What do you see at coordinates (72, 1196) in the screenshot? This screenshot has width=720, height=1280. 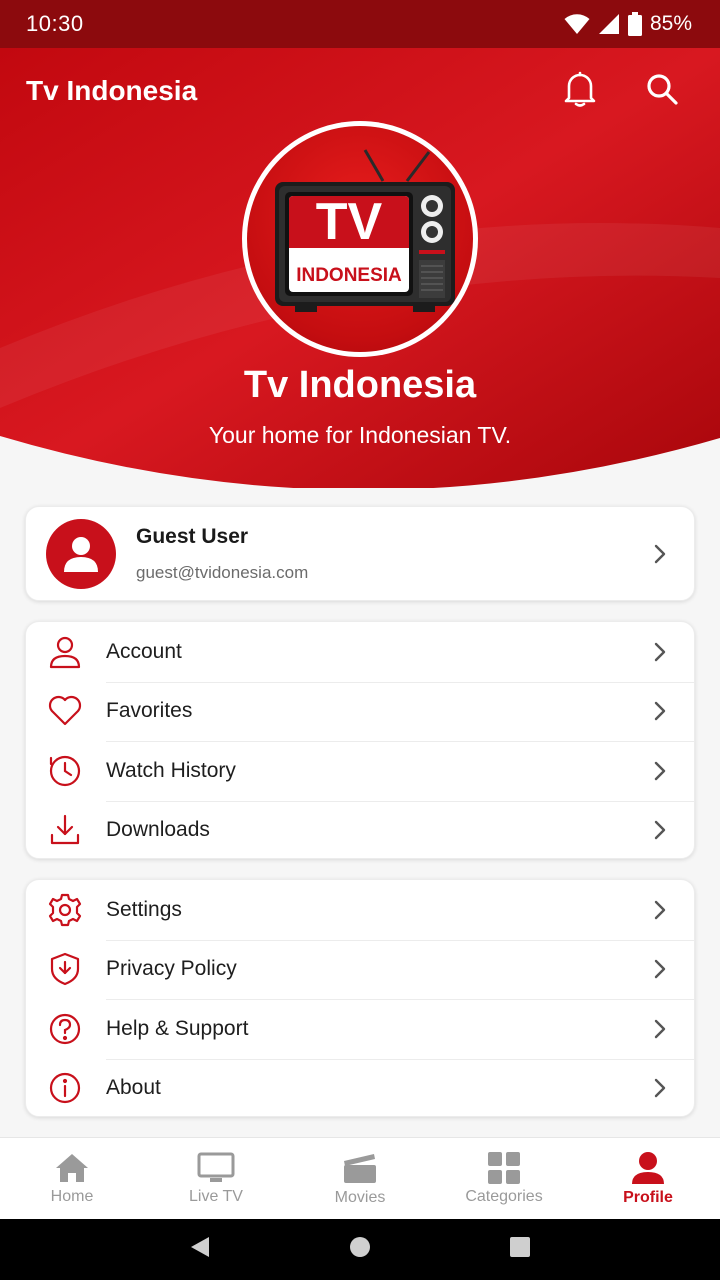 I see `nav-label: Home` at bounding box center [72, 1196].